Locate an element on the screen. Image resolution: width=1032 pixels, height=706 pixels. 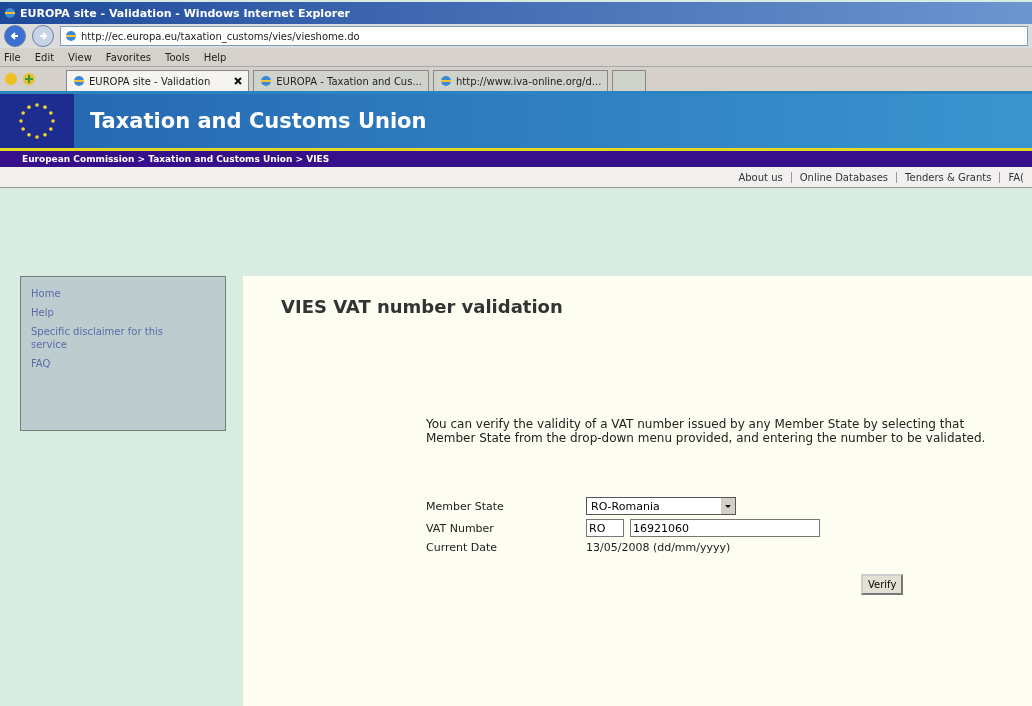
menu-item: Edit is located at coordinates (44, 57).